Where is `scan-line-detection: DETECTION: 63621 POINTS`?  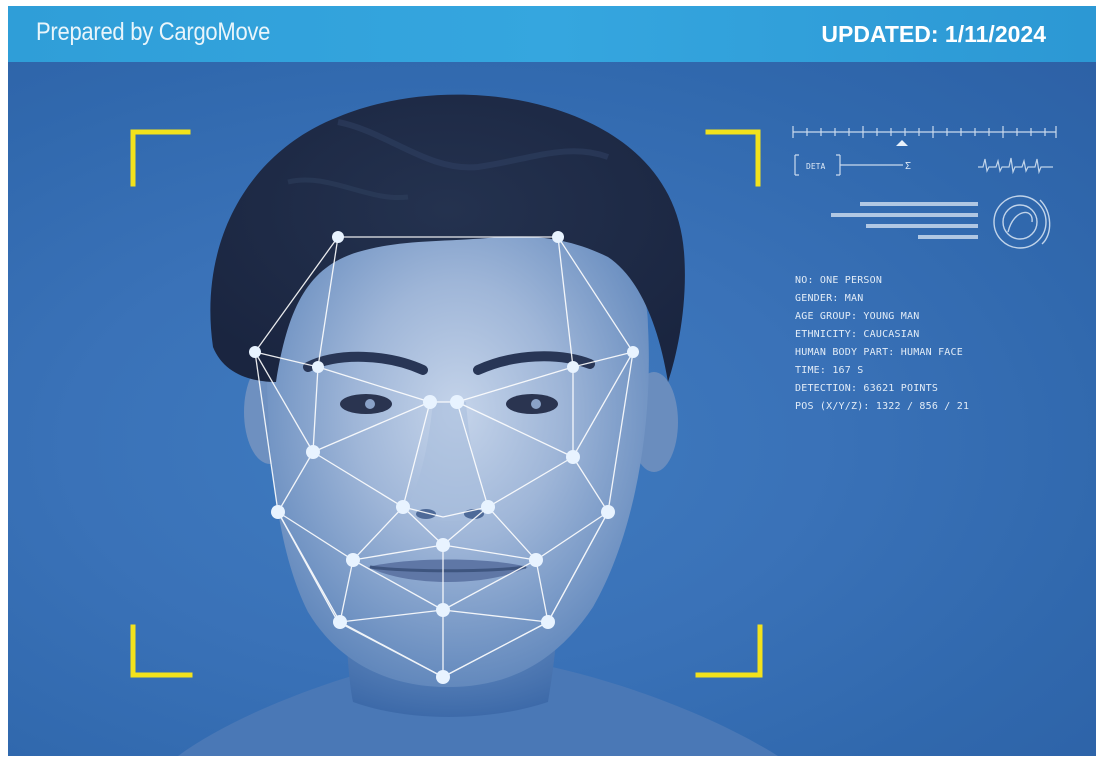
scan-line-detection: DETECTION: 63621 POINTS is located at coordinates (867, 388).